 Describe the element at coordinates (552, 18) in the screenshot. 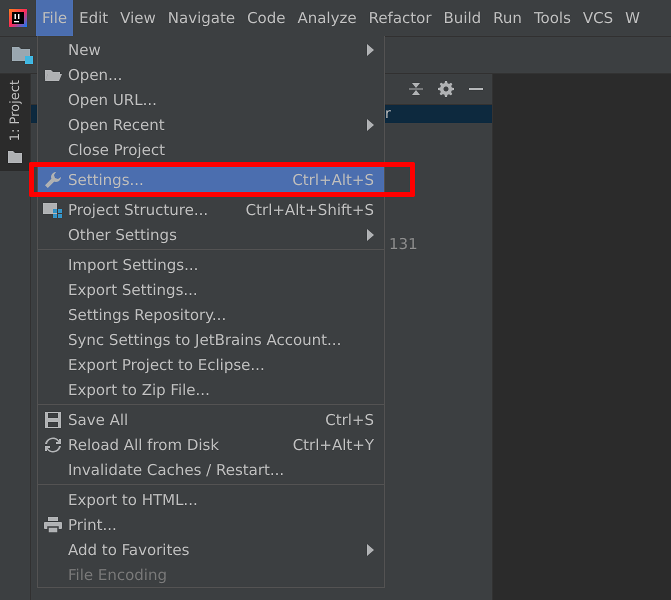

I see `menu-bar-item: Tools` at that location.